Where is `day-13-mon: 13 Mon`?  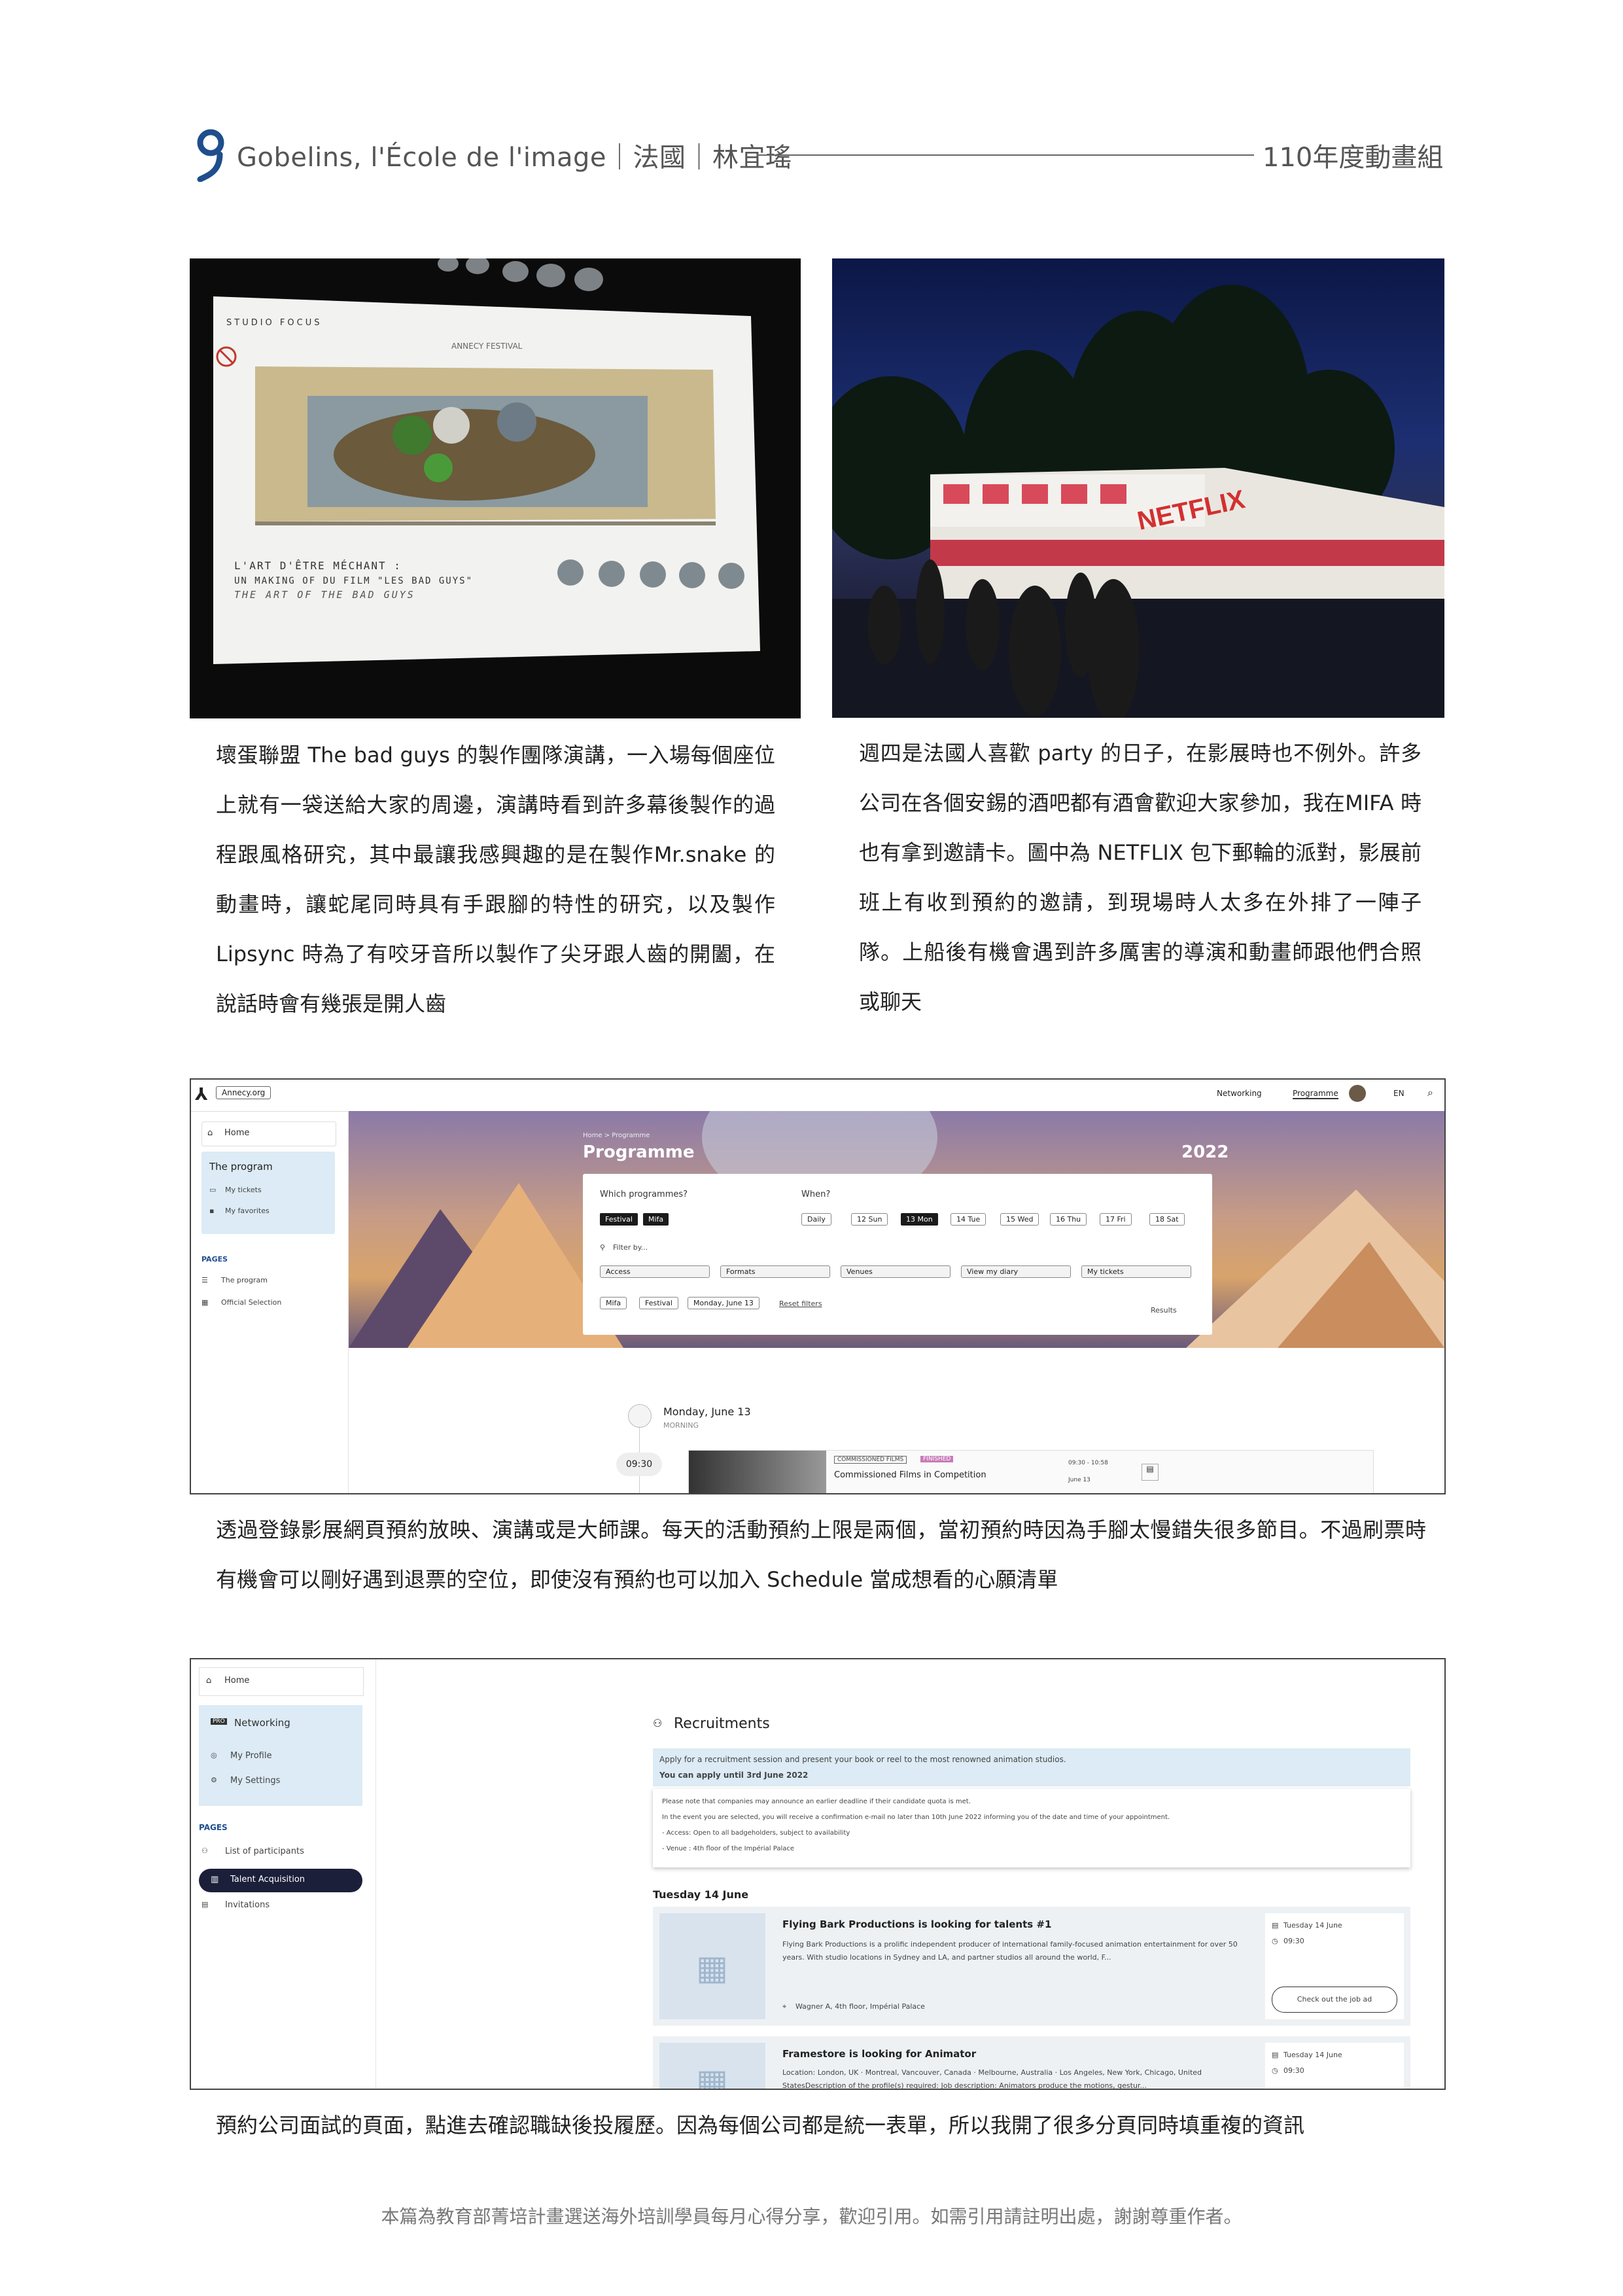
day-13-mon: 13 Mon is located at coordinates (920, 1220).